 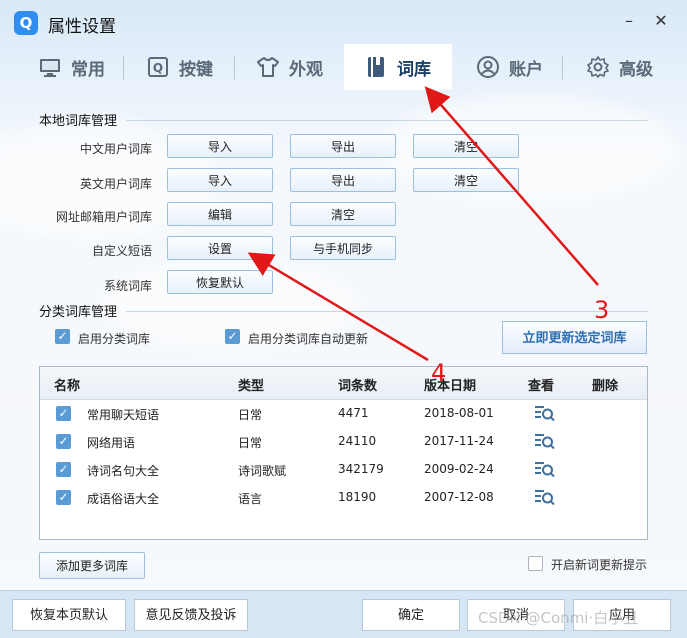 I want to click on dict-name: 网络用语, so click(x=111, y=443).